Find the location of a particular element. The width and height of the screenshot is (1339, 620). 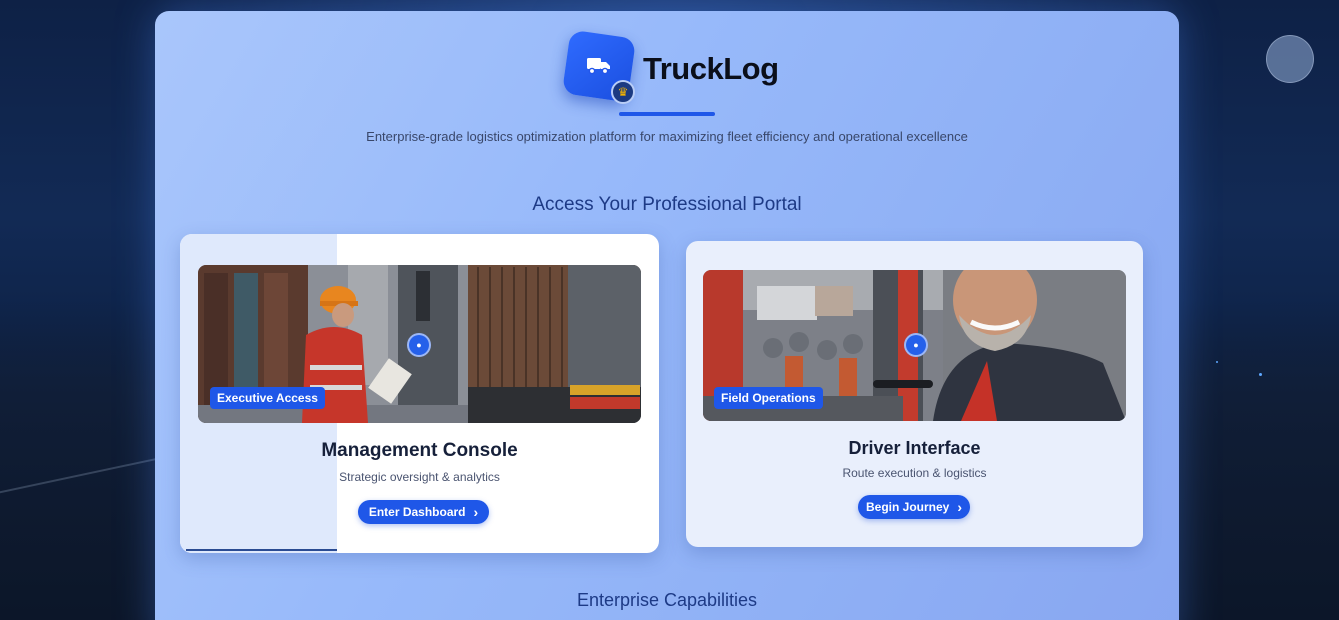

truck-icon is located at coordinates (598, 66).